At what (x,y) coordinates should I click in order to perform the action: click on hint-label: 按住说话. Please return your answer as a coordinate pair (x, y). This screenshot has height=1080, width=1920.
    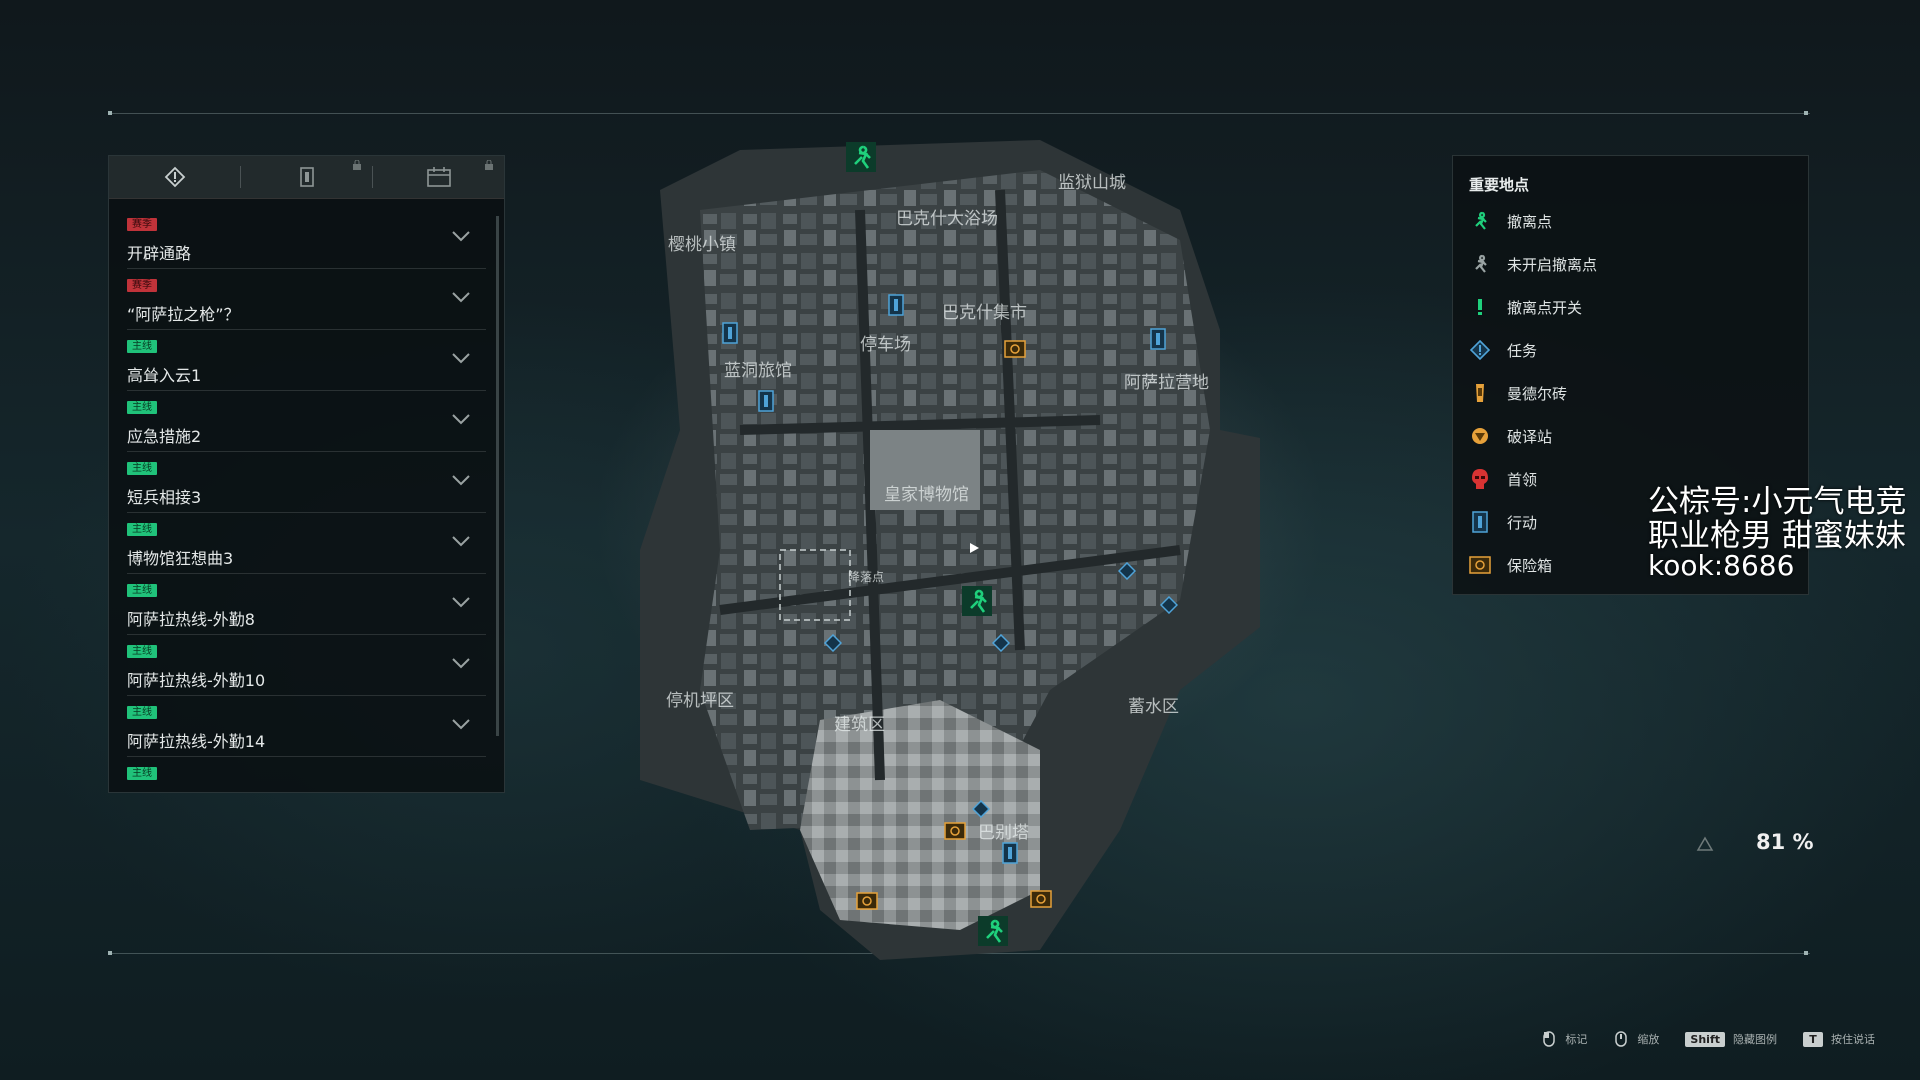
    Looking at the image, I should click on (1853, 1039).